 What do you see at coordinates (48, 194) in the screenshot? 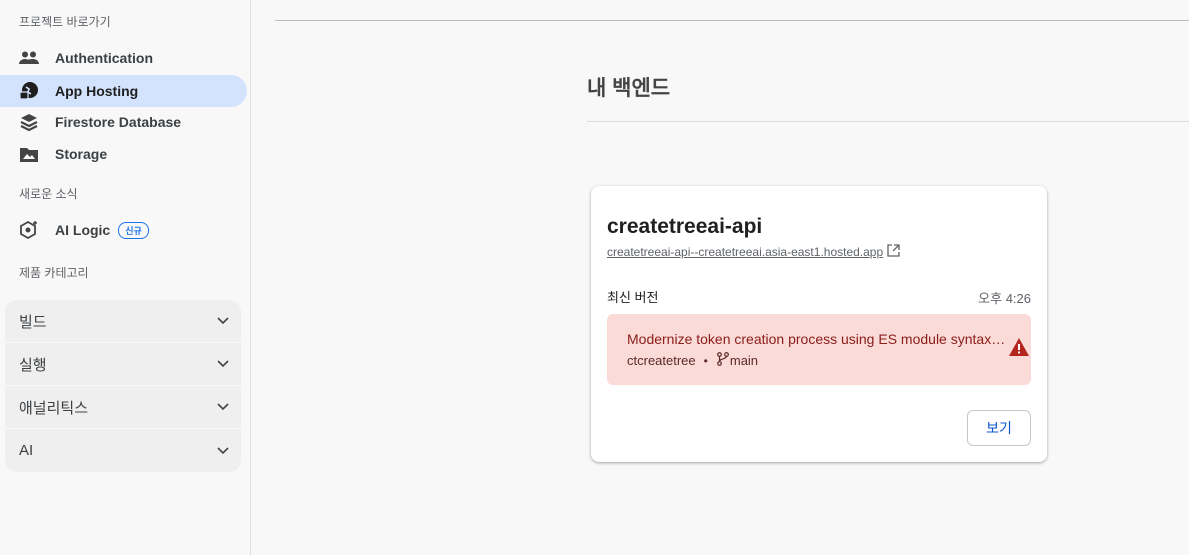
I see `whats-new-label: 새로운 소식` at bounding box center [48, 194].